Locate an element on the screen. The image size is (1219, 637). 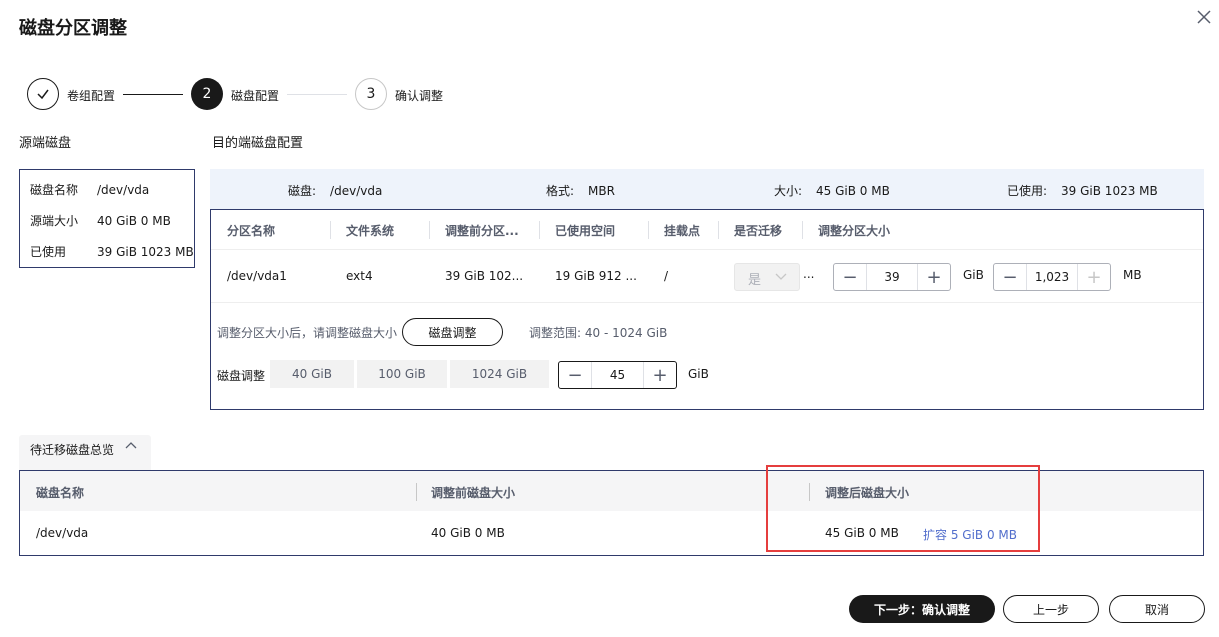
partition-gib-stepper: − 39 + is located at coordinates (892, 277).